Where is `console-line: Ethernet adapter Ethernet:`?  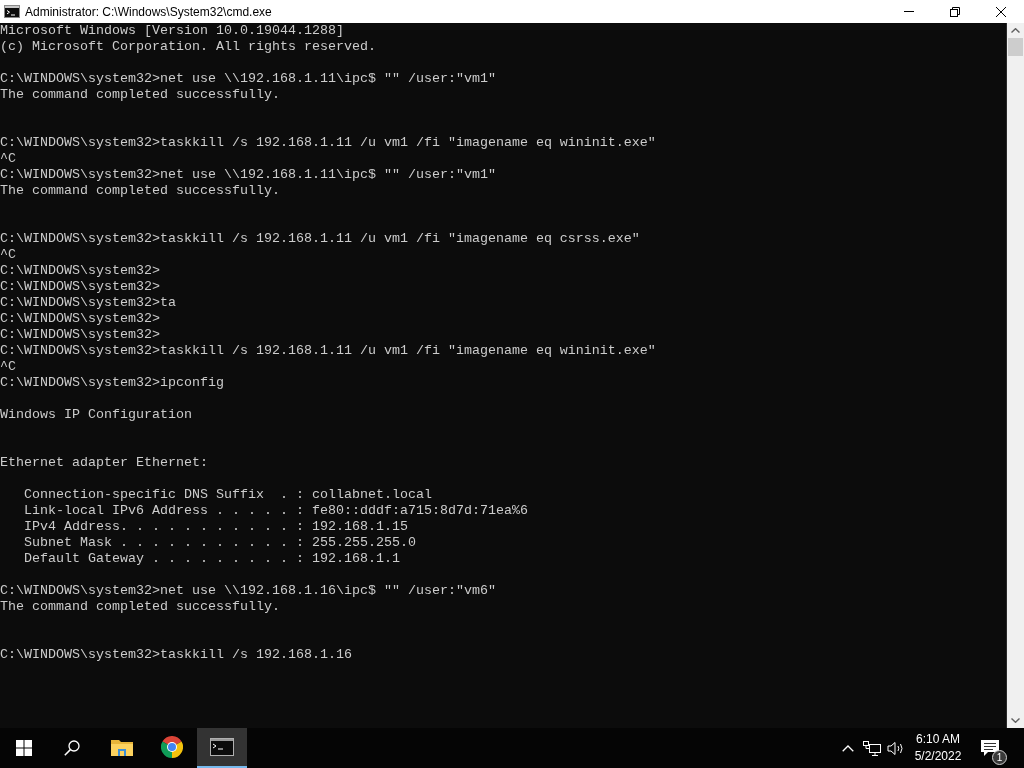 console-line: Ethernet adapter Ethernet: is located at coordinates (104, 463).